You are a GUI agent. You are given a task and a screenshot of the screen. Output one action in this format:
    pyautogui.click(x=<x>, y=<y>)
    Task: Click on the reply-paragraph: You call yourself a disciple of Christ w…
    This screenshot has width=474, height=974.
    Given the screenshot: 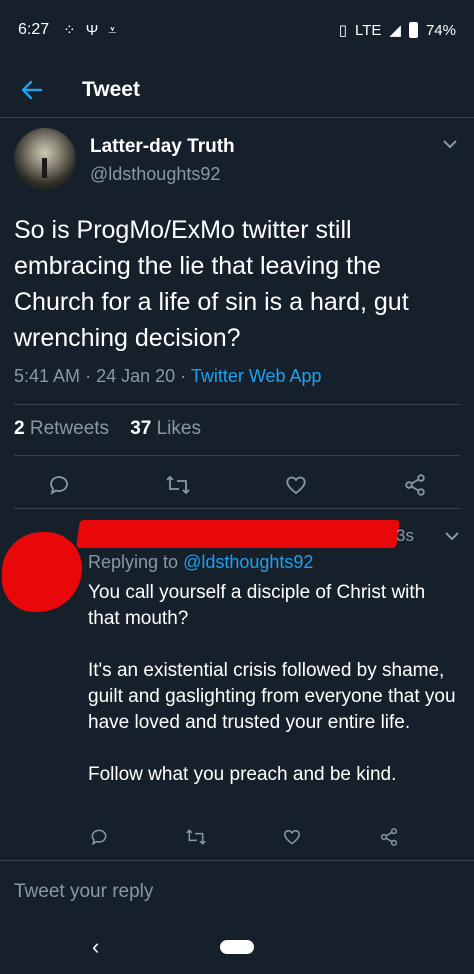 What is the action you would take?
    pyautogui.click(x=257, y=605)
    